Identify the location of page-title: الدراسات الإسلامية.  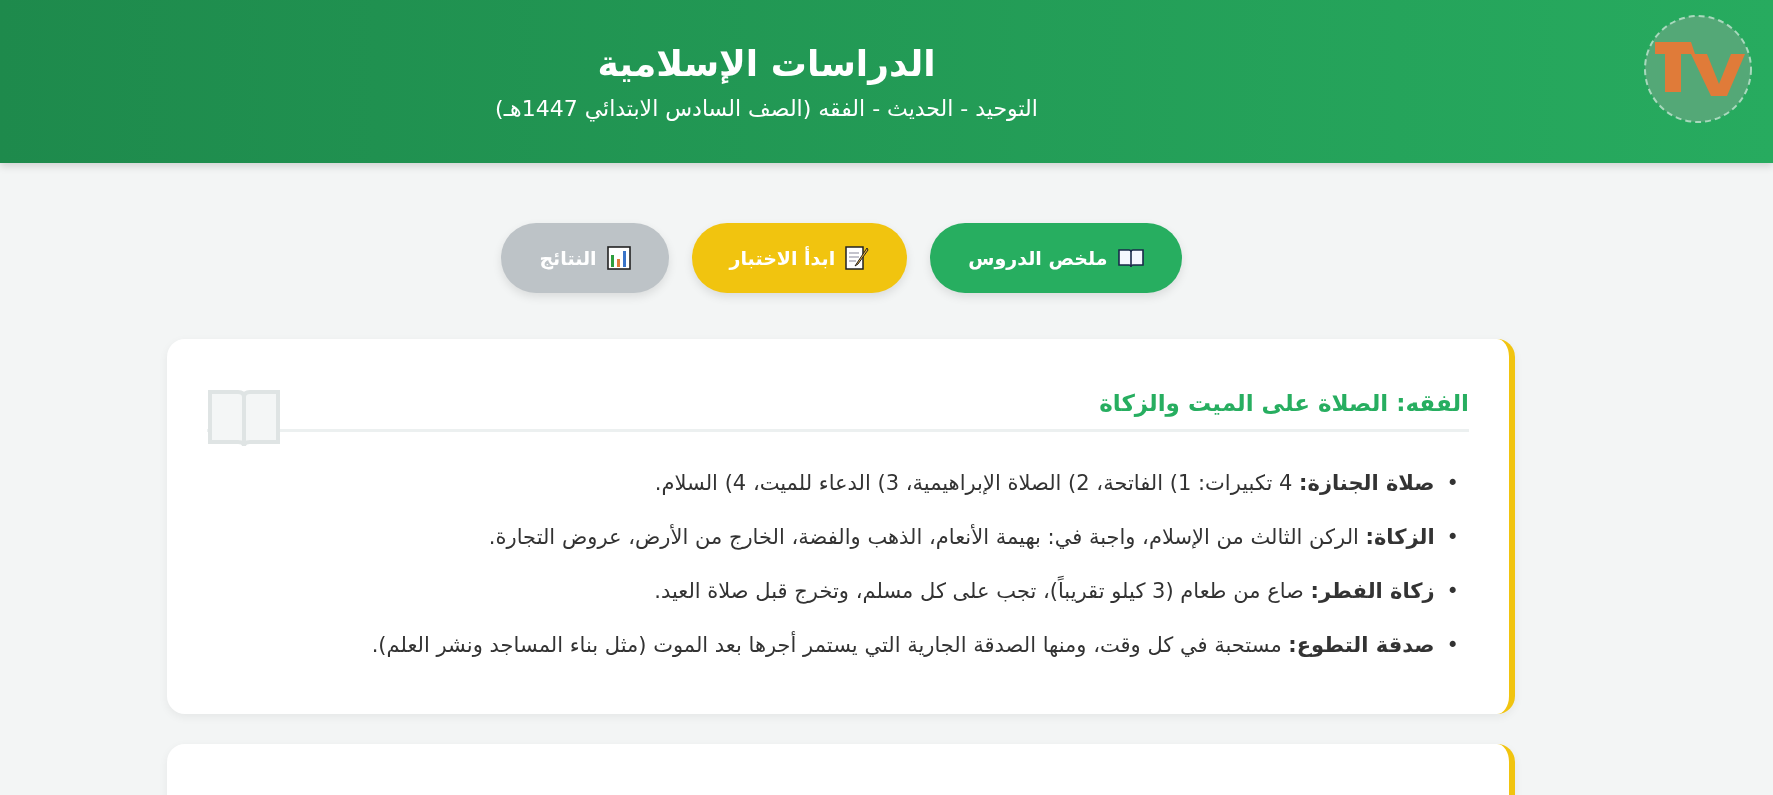
(766, 63).